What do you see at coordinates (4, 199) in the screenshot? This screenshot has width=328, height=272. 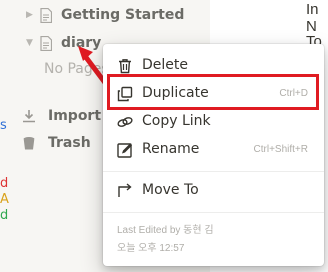 I see `edge-fragment: A` at bounding box center [4, 199].